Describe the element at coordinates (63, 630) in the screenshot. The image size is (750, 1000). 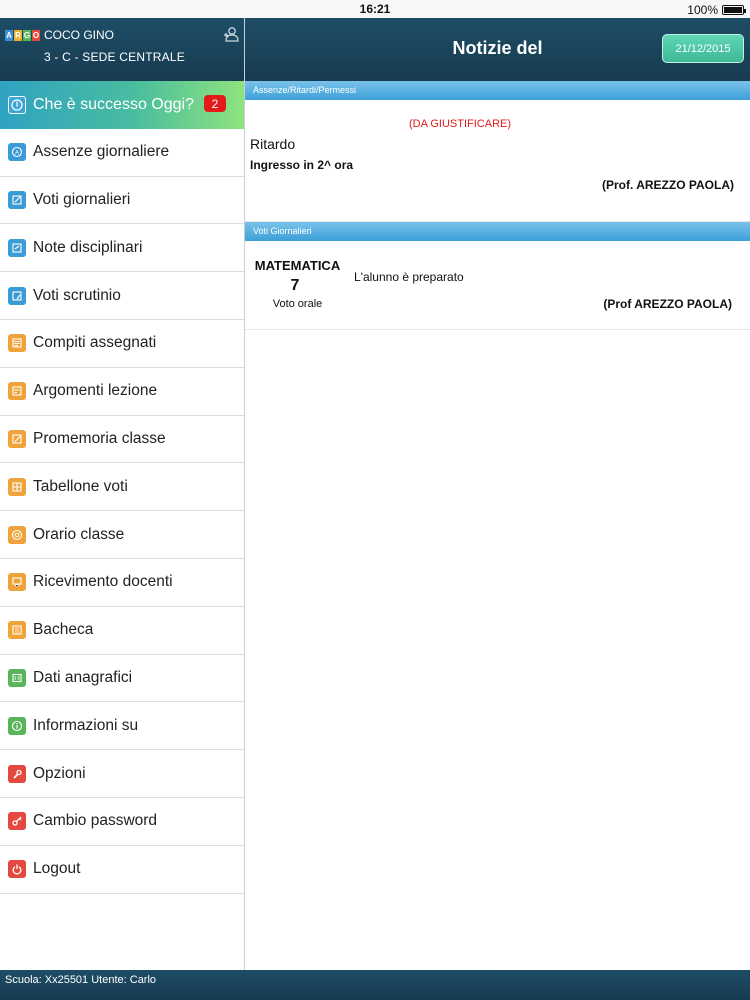
I see `sidebar-item-label: Bacheca` at that location.